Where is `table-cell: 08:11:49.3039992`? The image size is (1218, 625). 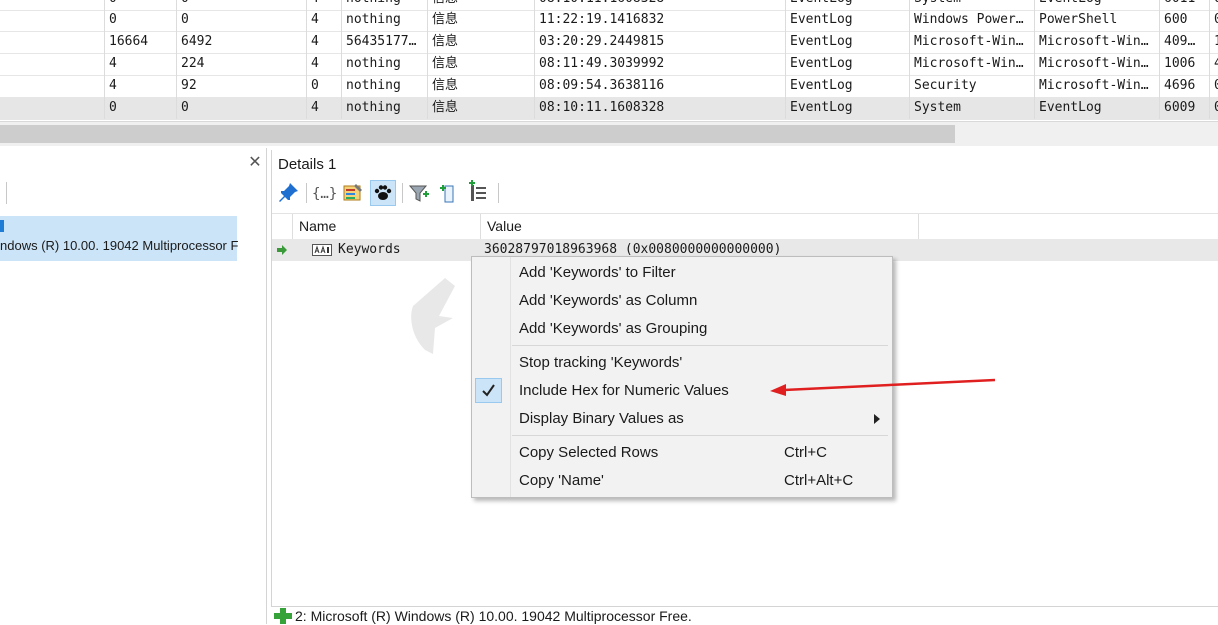
table-cell: 08:11:49.3039992 is located at coordinates (659, 64).